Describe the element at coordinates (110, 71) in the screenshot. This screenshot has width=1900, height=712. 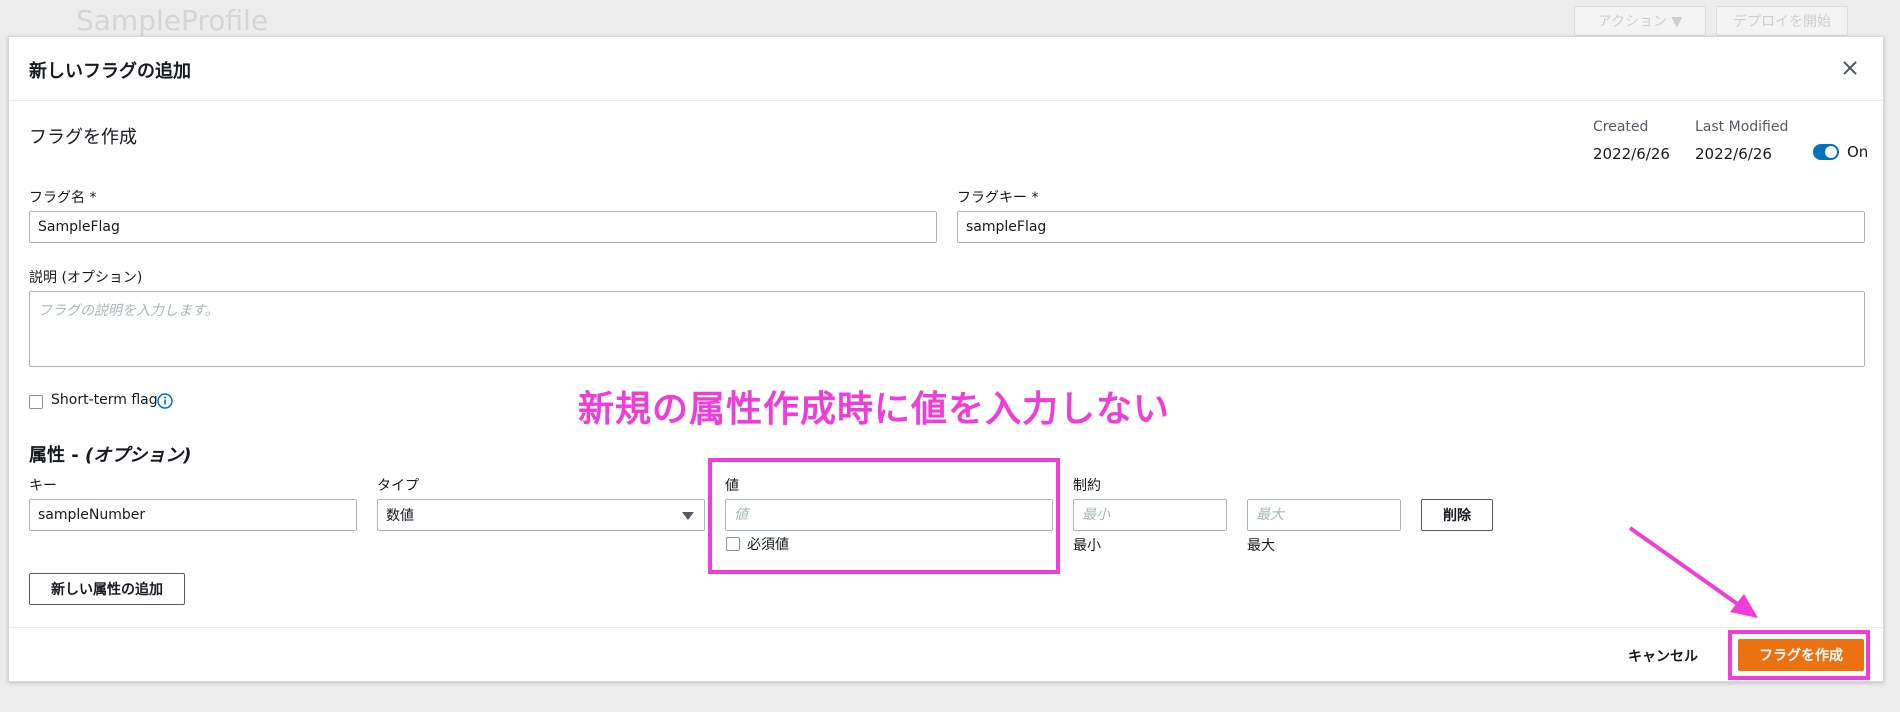
I see `modal-title: 新しいフラグの追加` at that location.